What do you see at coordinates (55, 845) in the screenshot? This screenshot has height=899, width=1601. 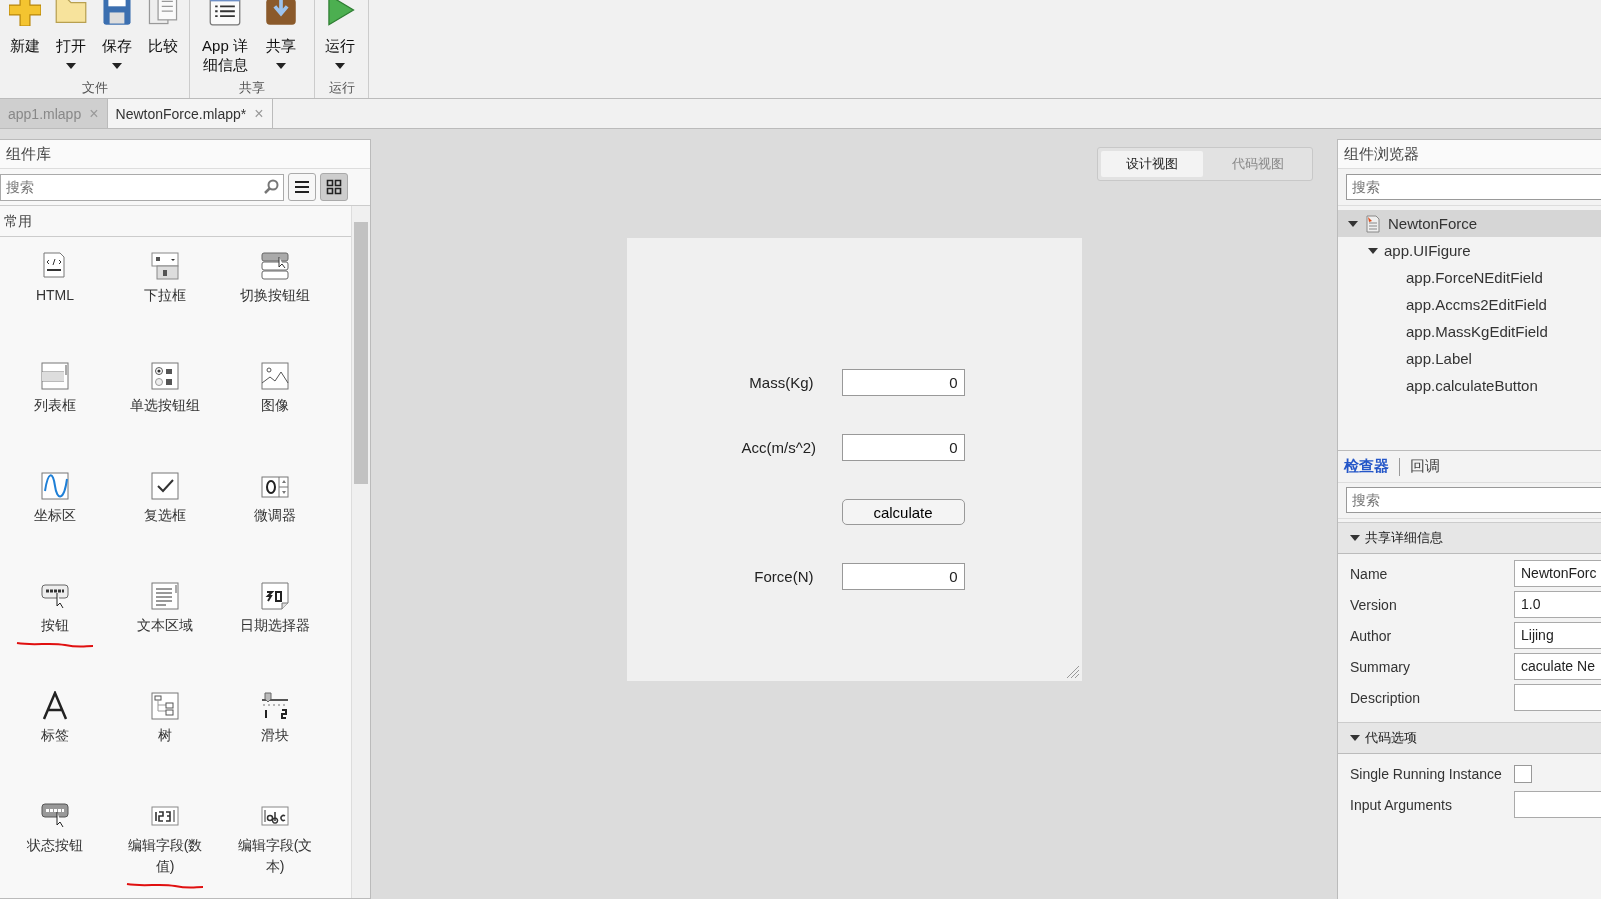 I see `component-label: 状态按钮` at bounding box center [55, 845].